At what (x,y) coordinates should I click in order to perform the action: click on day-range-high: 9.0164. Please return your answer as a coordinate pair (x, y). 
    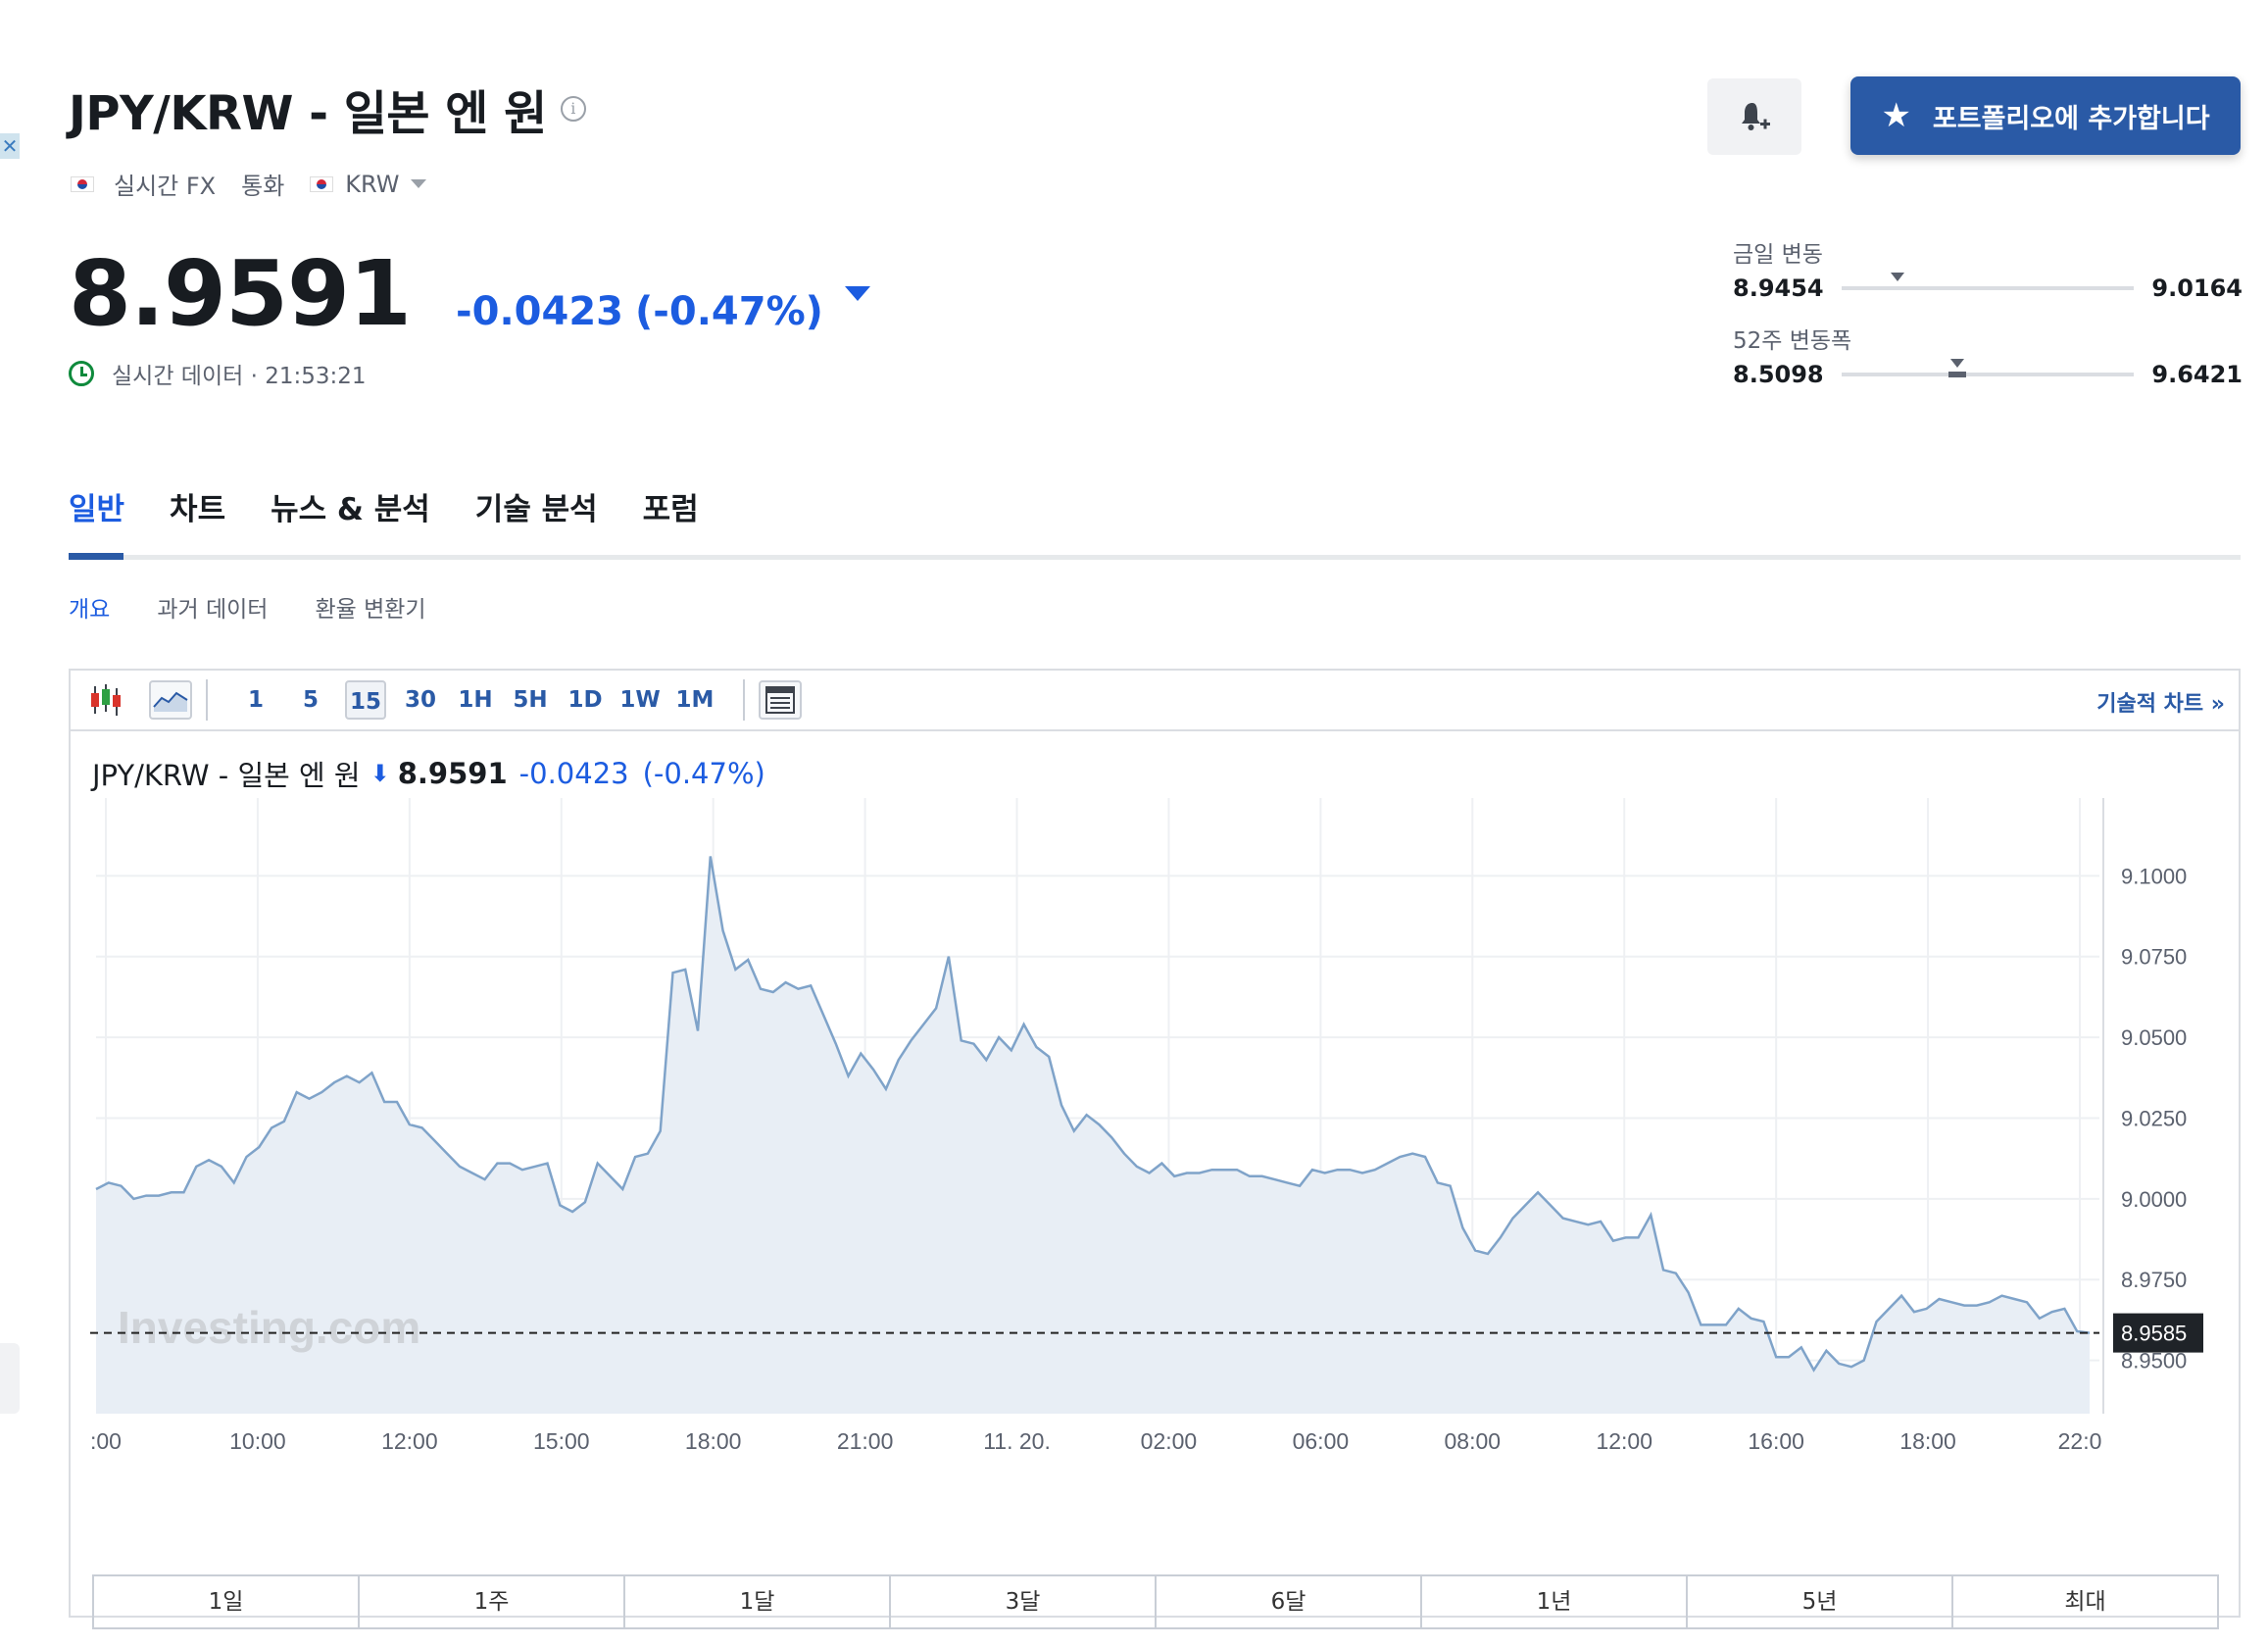
    Looking at the image, I should click on (2197, 288).